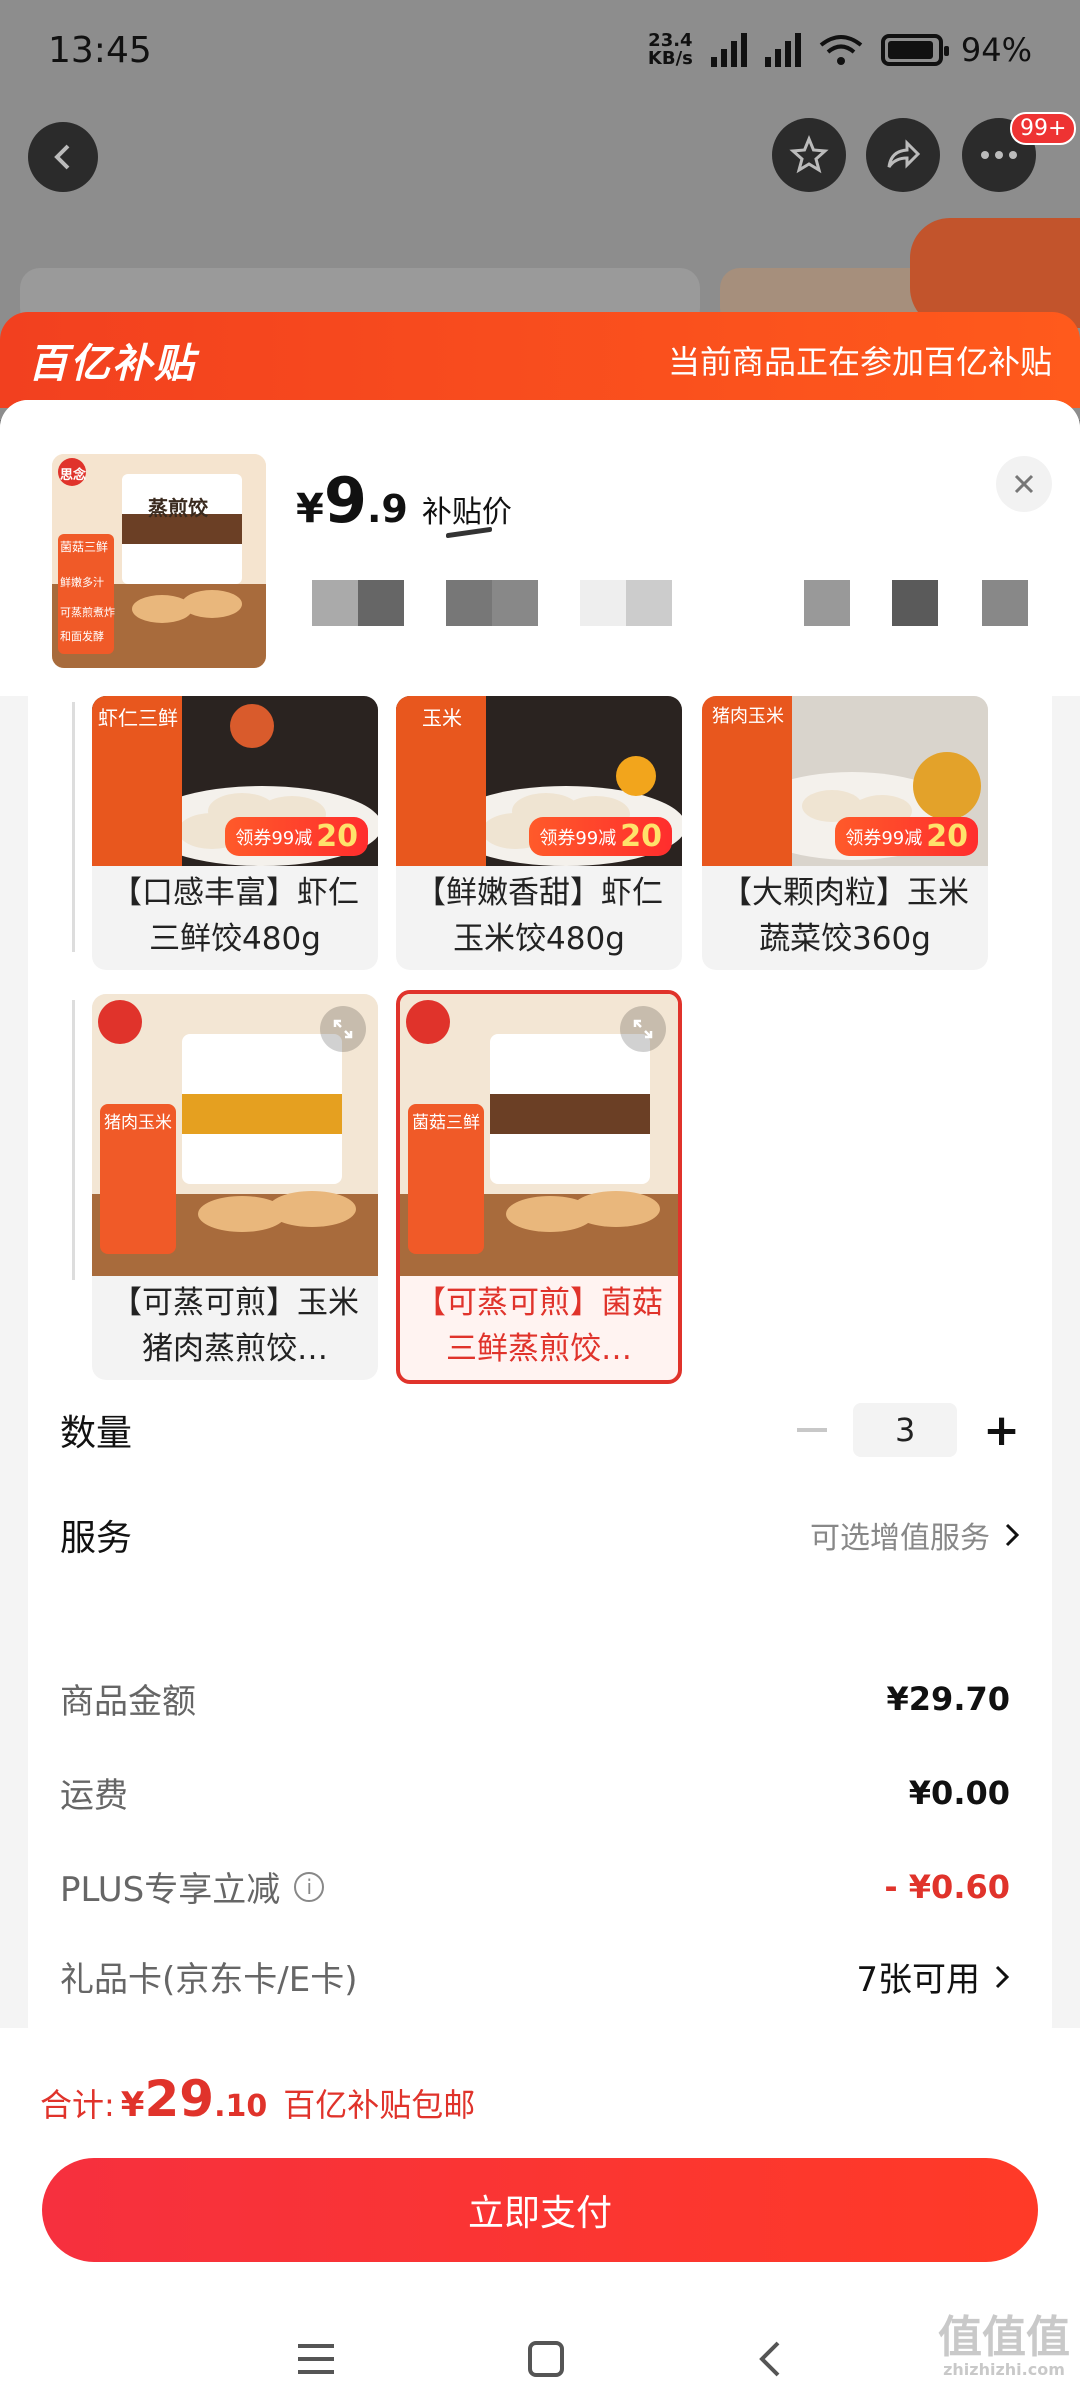 The image size is (1080, 2400). What do you see at coordinates (258, 2099) in the screenshot?
I see `total-amount: 合计: ¥ 29 .10 百亿补贴包邮` at bounding box center [258, 2099].